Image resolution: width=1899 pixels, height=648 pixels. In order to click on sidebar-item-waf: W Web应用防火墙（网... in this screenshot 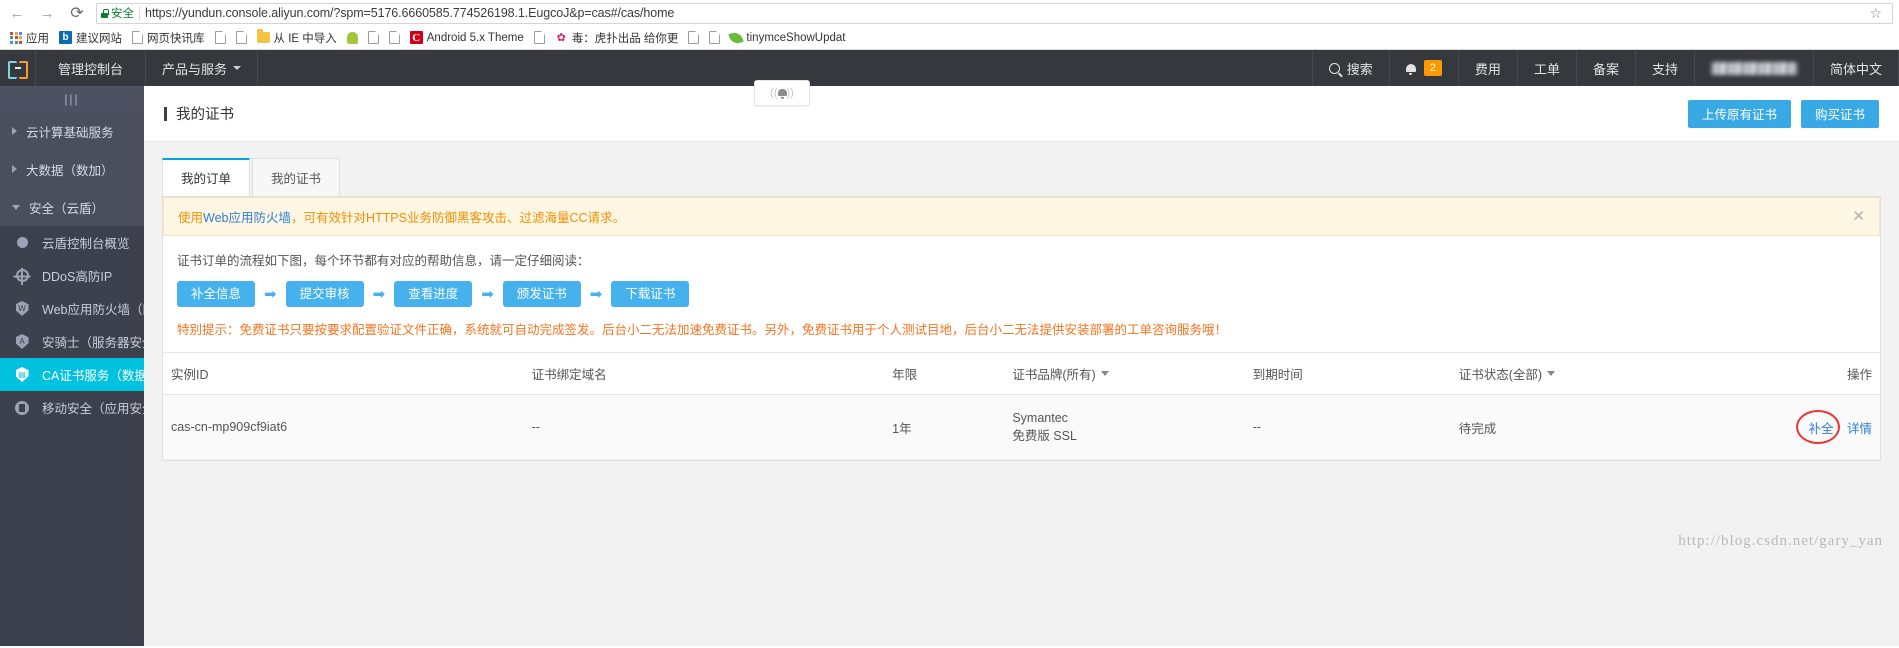, I will do `click(72, 308)`.